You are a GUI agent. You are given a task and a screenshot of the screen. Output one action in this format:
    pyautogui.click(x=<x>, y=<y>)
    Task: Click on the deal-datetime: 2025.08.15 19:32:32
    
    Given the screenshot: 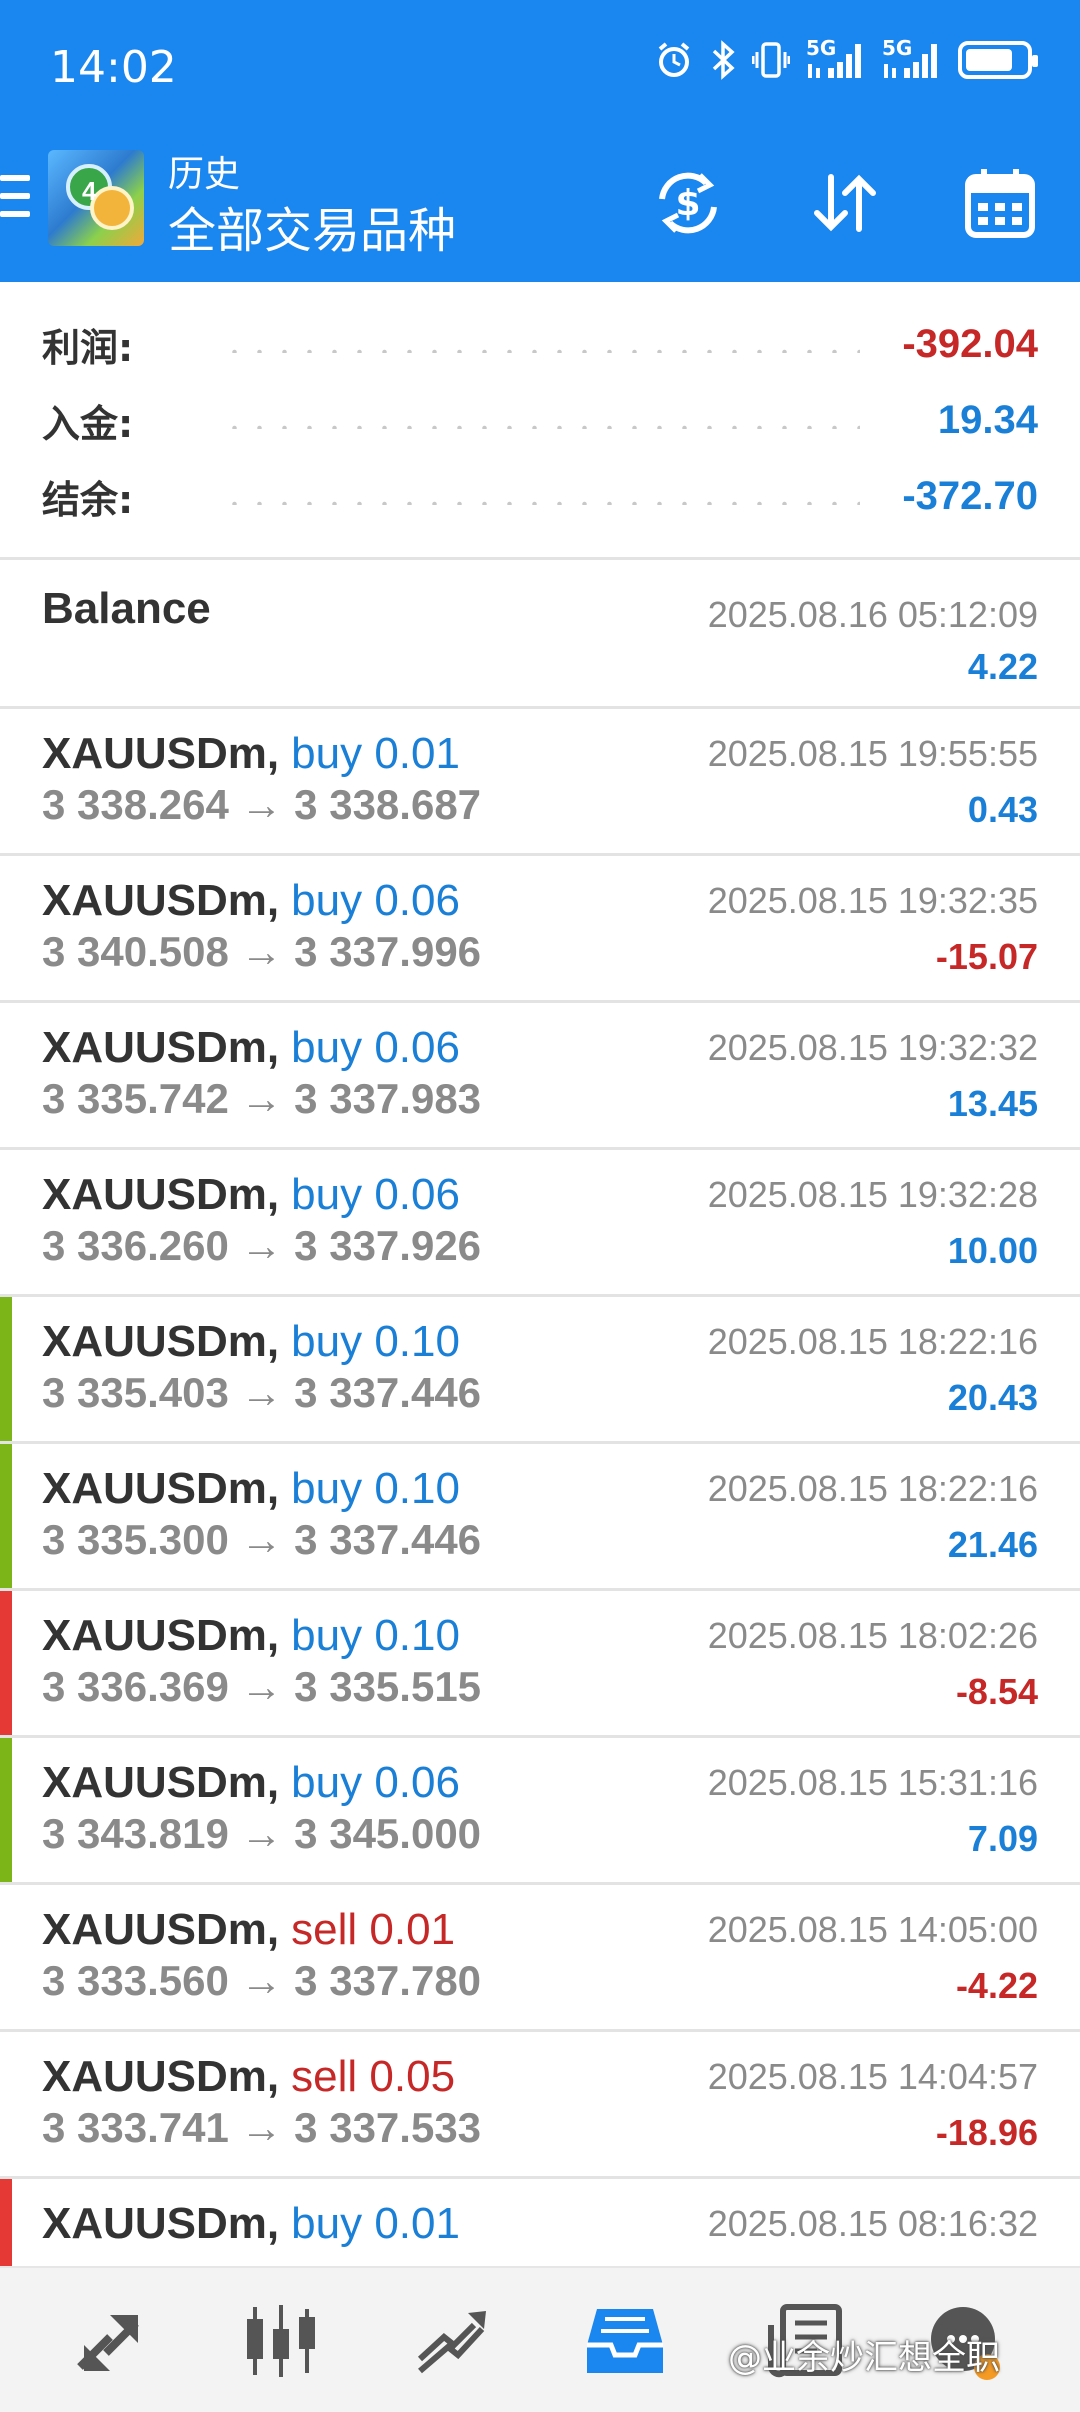 What is the action you would take?
    pyautogui.click(x=872, y=1047)
    